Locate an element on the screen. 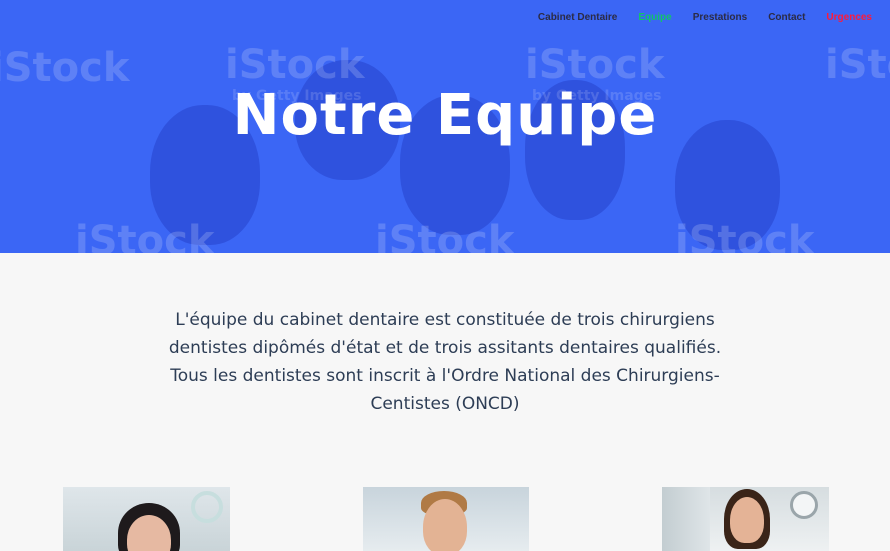 The image size is (890, 551). nav-item-urgences: Urgences is located at coordinates (849, 17).